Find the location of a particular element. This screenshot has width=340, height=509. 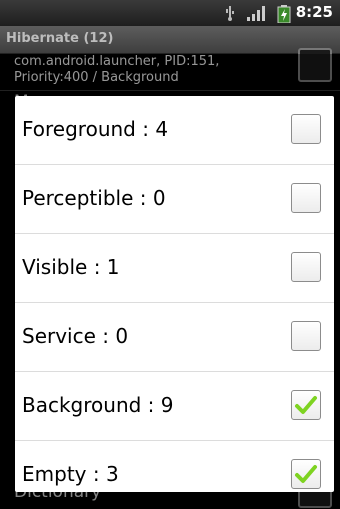

option-foreground: Foreground : 4 is located at coordinates (174, 130).